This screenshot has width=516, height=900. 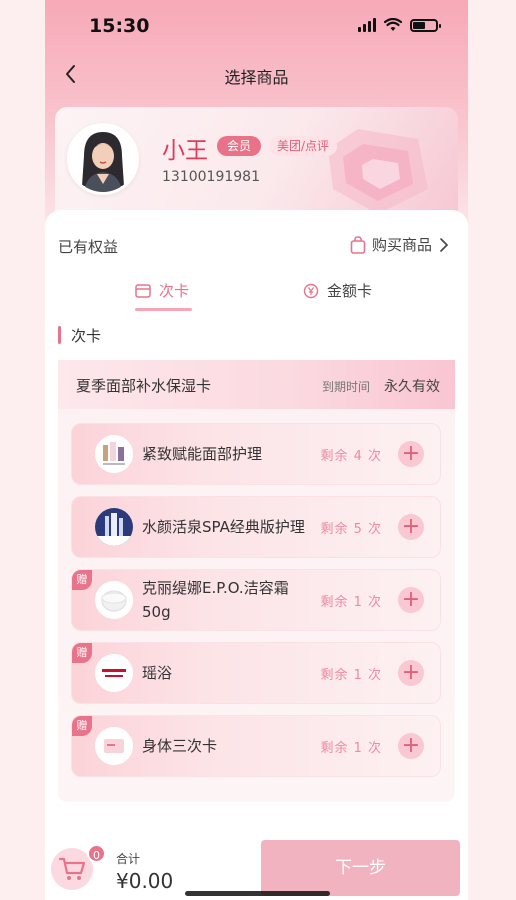 What do you see at coordinates (444, 244) in the screenshot?
I see `chevron-right-icon` at bounding box center [444, 244].